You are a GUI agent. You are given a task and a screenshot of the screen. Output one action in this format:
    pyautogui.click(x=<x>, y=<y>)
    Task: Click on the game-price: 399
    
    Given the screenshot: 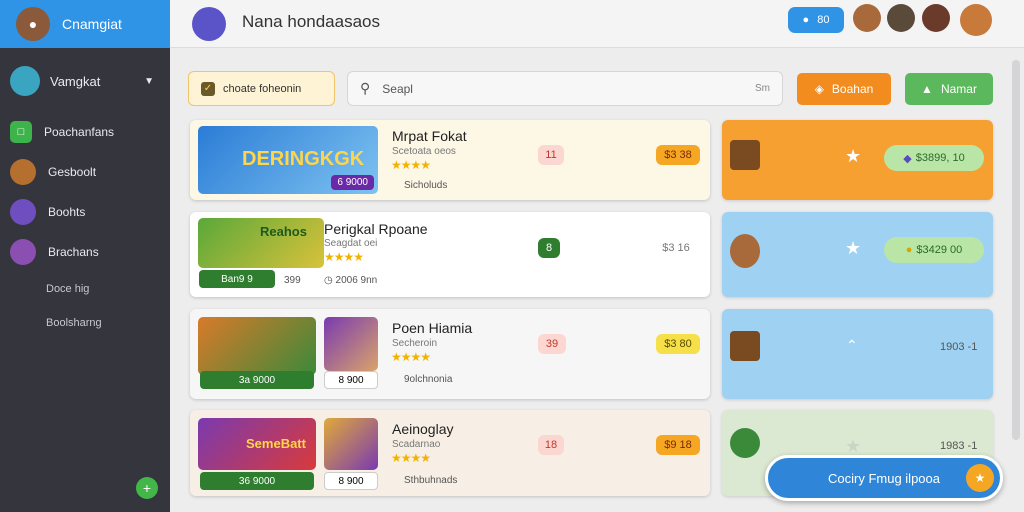 What is the action you would take?
    pyautogui.click(x=292, y=280)
    